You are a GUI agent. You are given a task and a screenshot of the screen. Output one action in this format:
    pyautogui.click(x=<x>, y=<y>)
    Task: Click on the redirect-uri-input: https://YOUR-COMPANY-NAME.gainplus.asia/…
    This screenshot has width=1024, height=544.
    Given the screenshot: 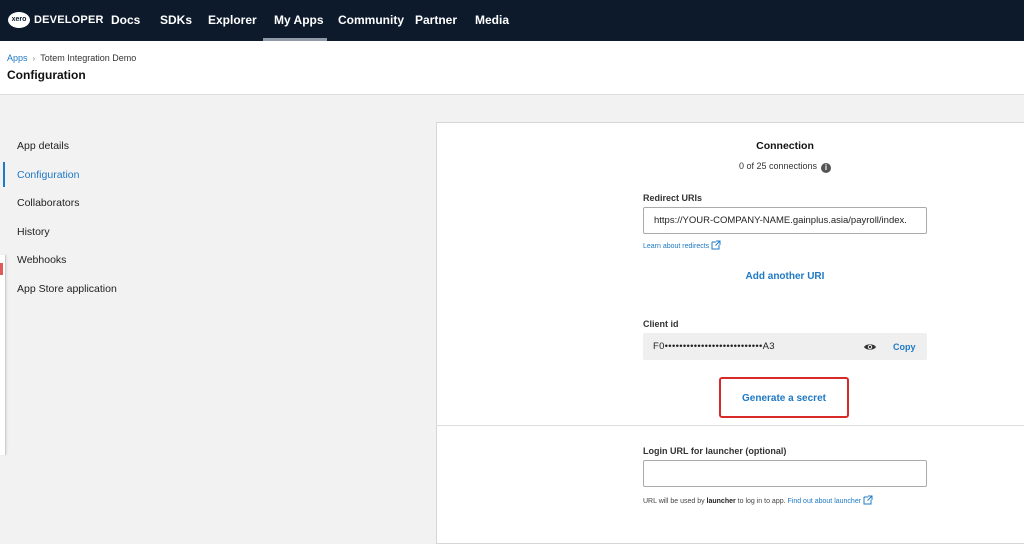 What is the action you would take?
    pyautogui.click(x=785, y=220)
    